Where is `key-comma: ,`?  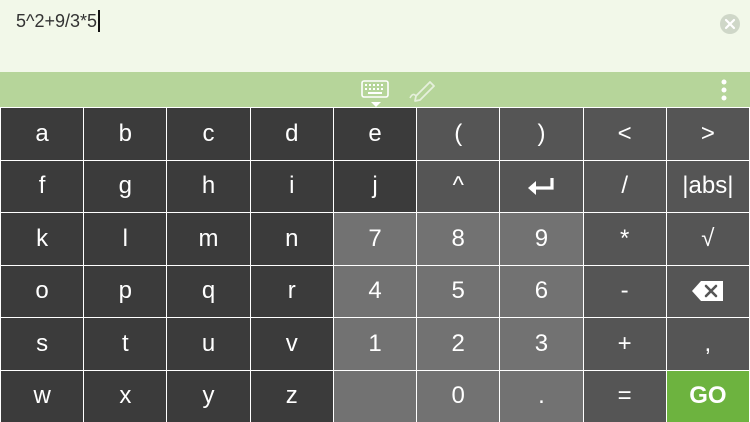
key-comma: , is located at coordinates (707, 344).